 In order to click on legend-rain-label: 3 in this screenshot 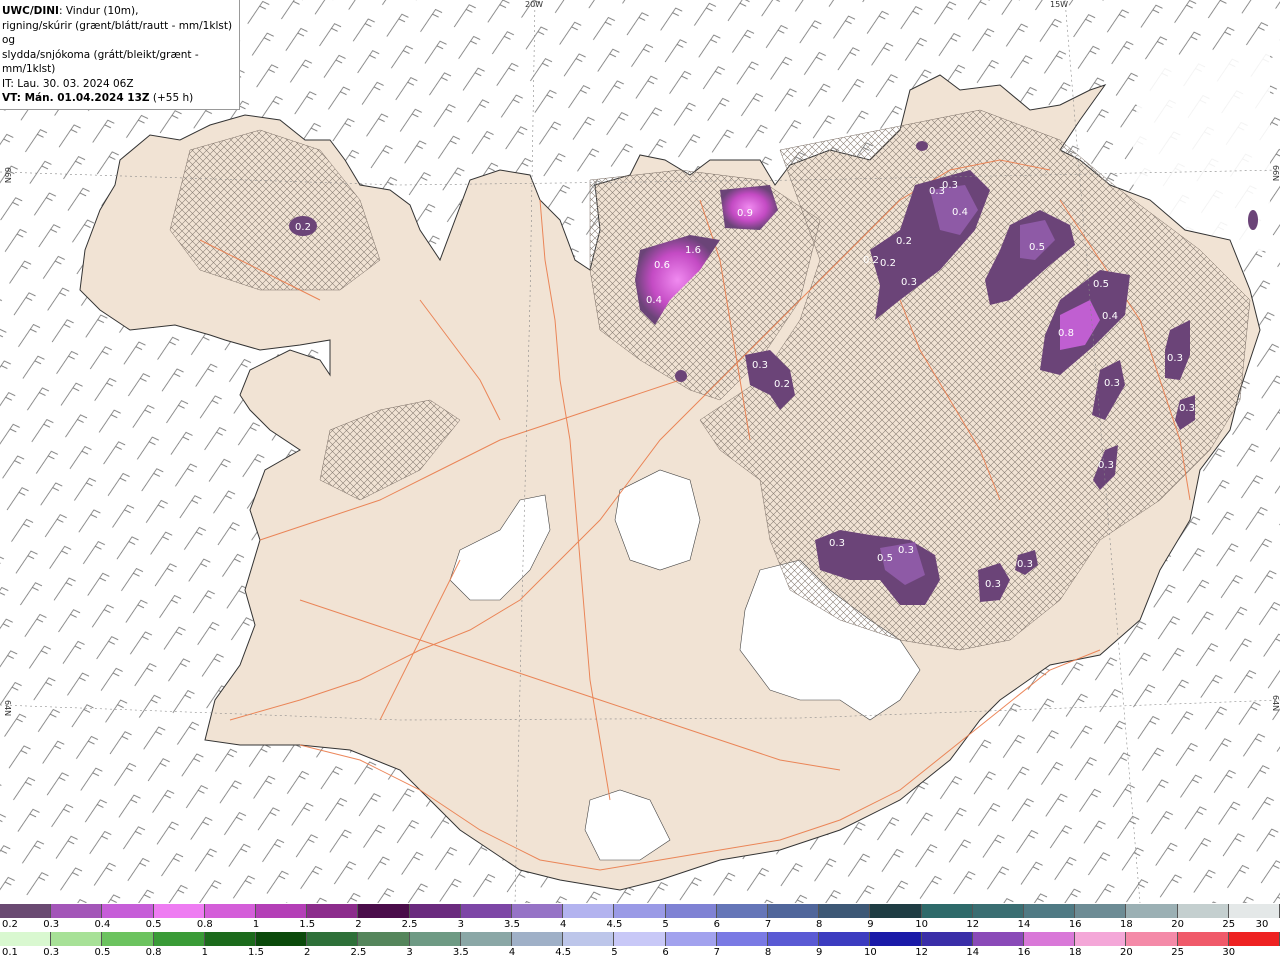, I will do `click(409, 952)`.